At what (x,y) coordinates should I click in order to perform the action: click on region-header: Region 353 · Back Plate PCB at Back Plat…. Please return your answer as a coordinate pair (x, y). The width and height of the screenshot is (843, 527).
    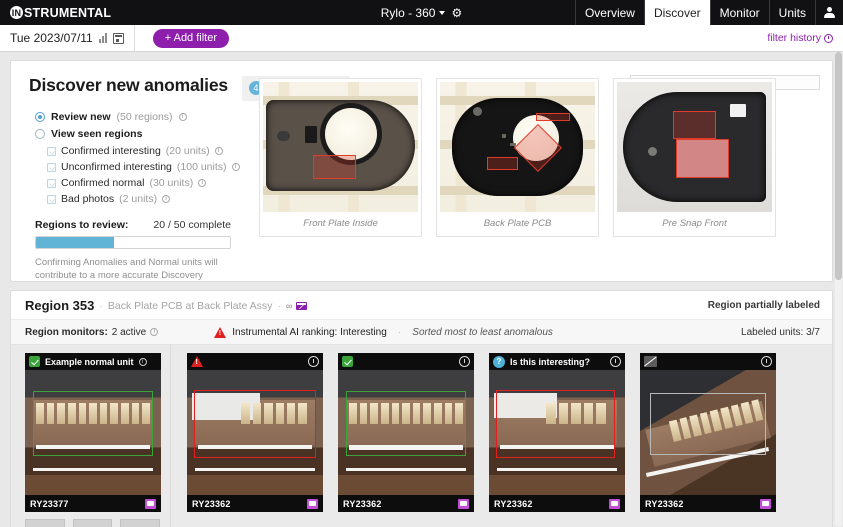
    Looking at the image, I should click on (421, 305).